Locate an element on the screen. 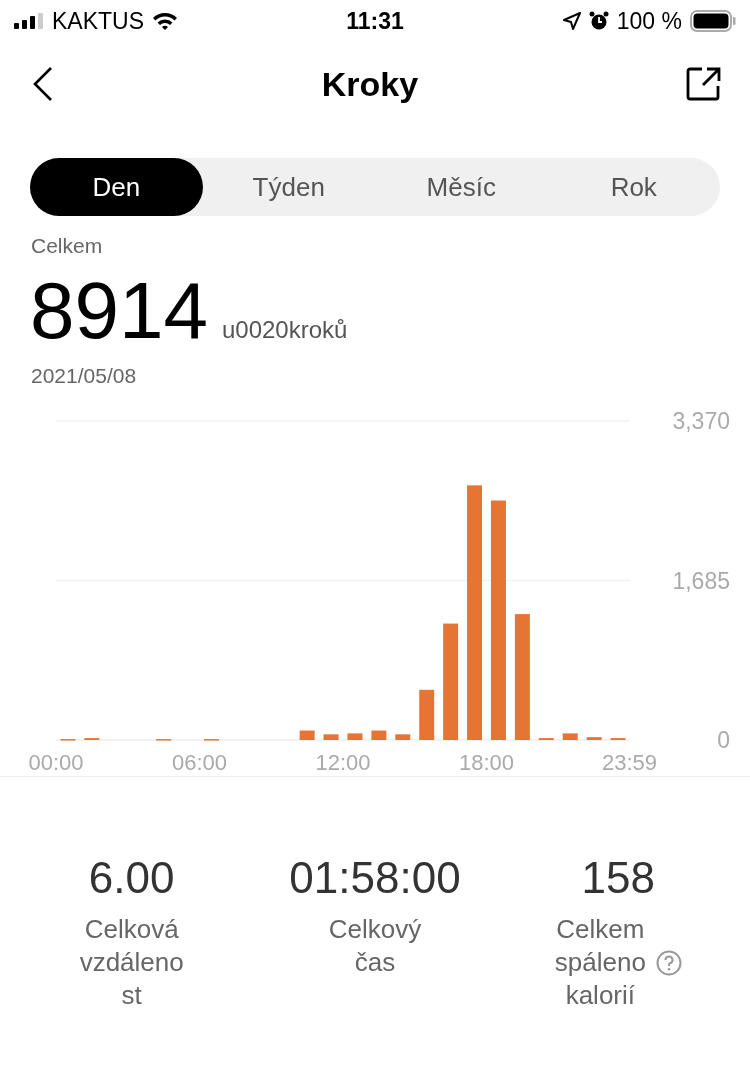 The image size is (750, 1087). screen-title: Kroky is located at coordinates (370, 84).